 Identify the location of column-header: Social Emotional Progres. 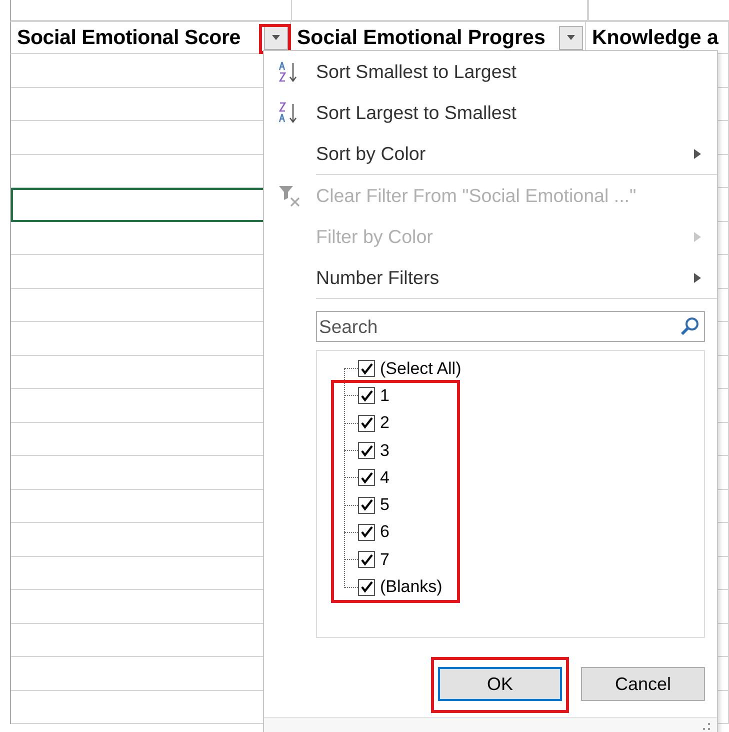
(421, 38).